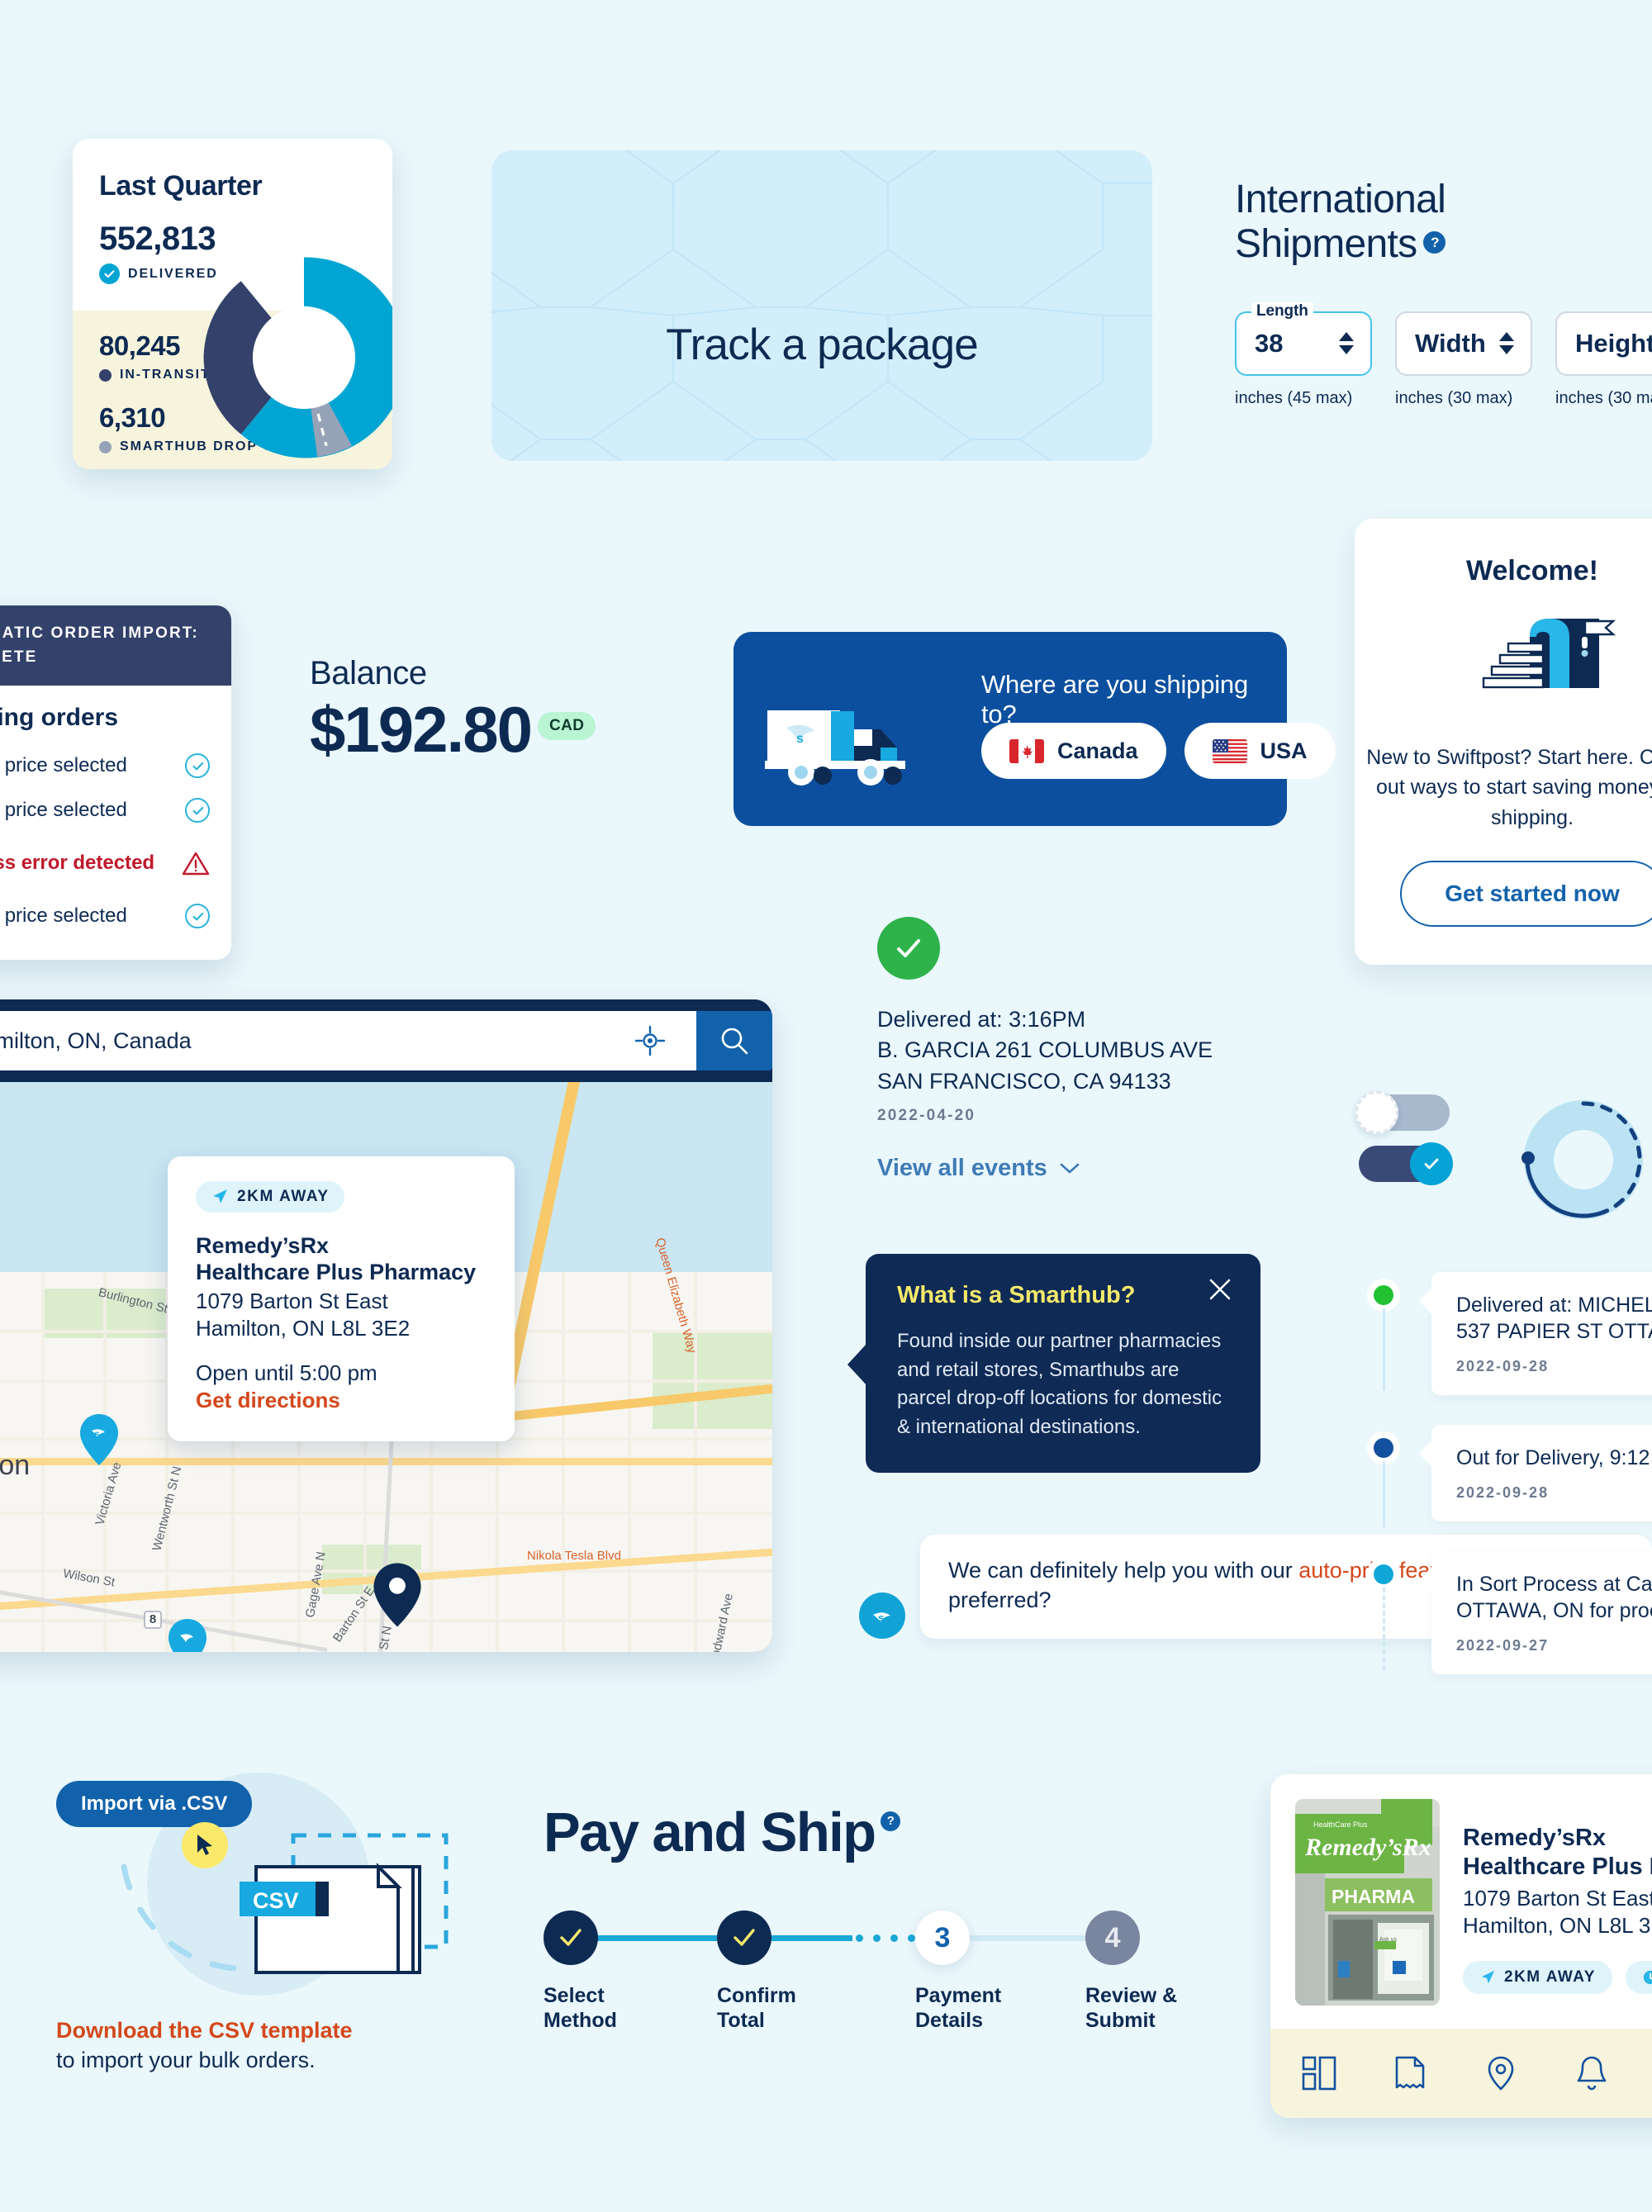 The width and height of the screenshot is (1652, 2212). Describe the element at coordinates (1557, 1911) in the screenshot. I see `store-address: 1079 Barton St East Hamilton, ON L8L 3E2` at that location.